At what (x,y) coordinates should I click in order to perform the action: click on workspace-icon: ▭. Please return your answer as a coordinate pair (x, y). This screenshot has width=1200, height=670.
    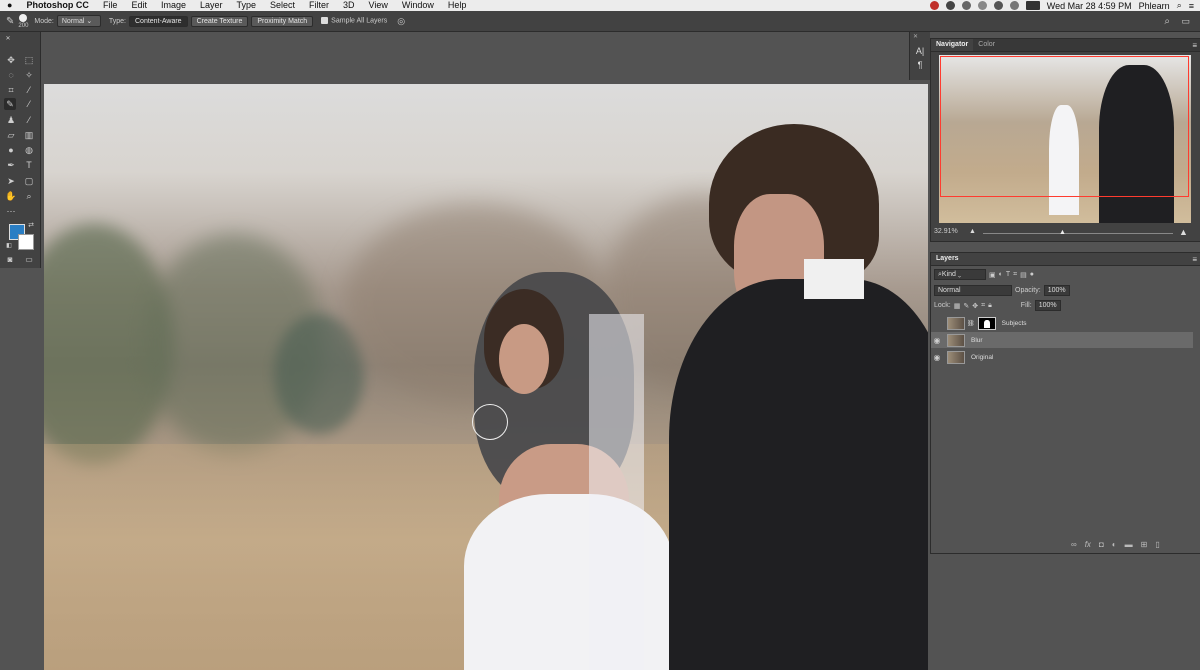
    Looking at the image, I should click on (1185, 21).